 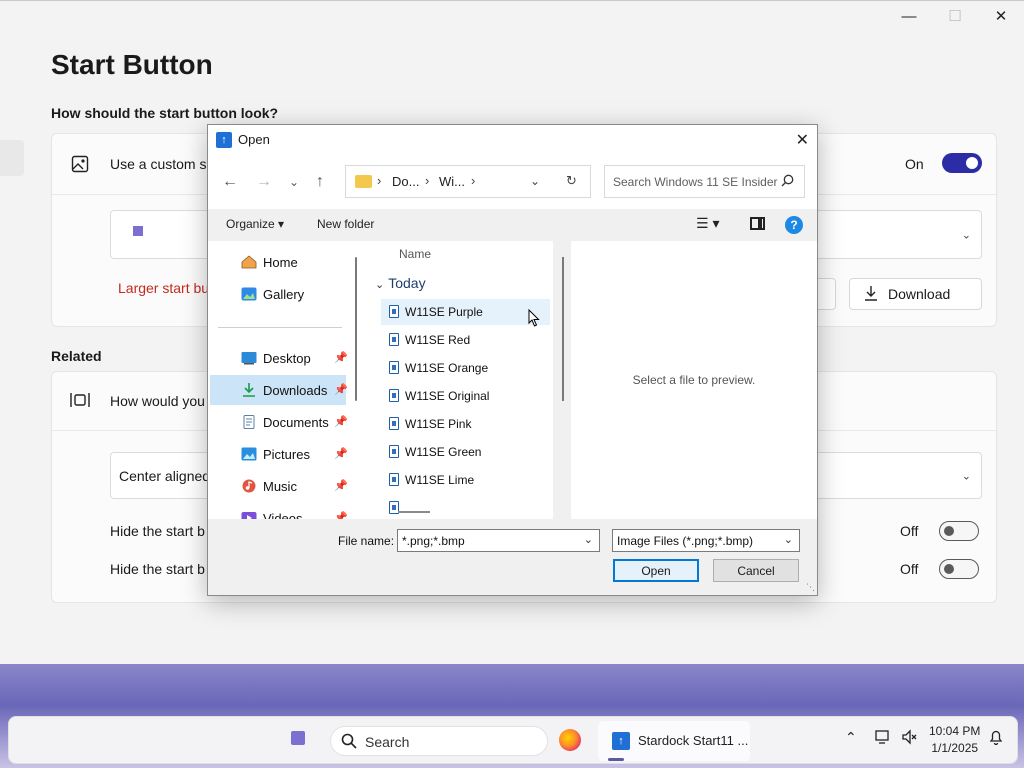 I want to click on file-name-input: *.png;*.bmp ⌄, so click(x=498, y=540).